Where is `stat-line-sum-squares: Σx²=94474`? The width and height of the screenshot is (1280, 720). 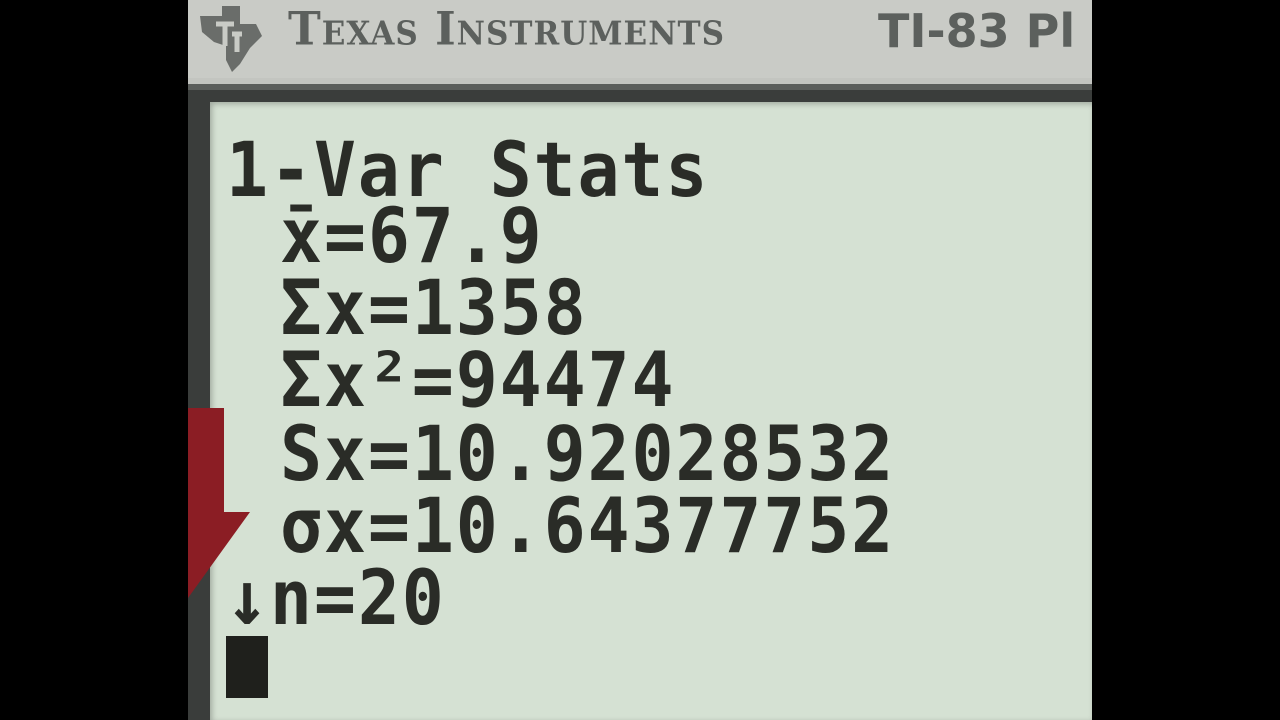
stat-line-sum-squares: Σx²=94474 is located at coordinates (477, 380).